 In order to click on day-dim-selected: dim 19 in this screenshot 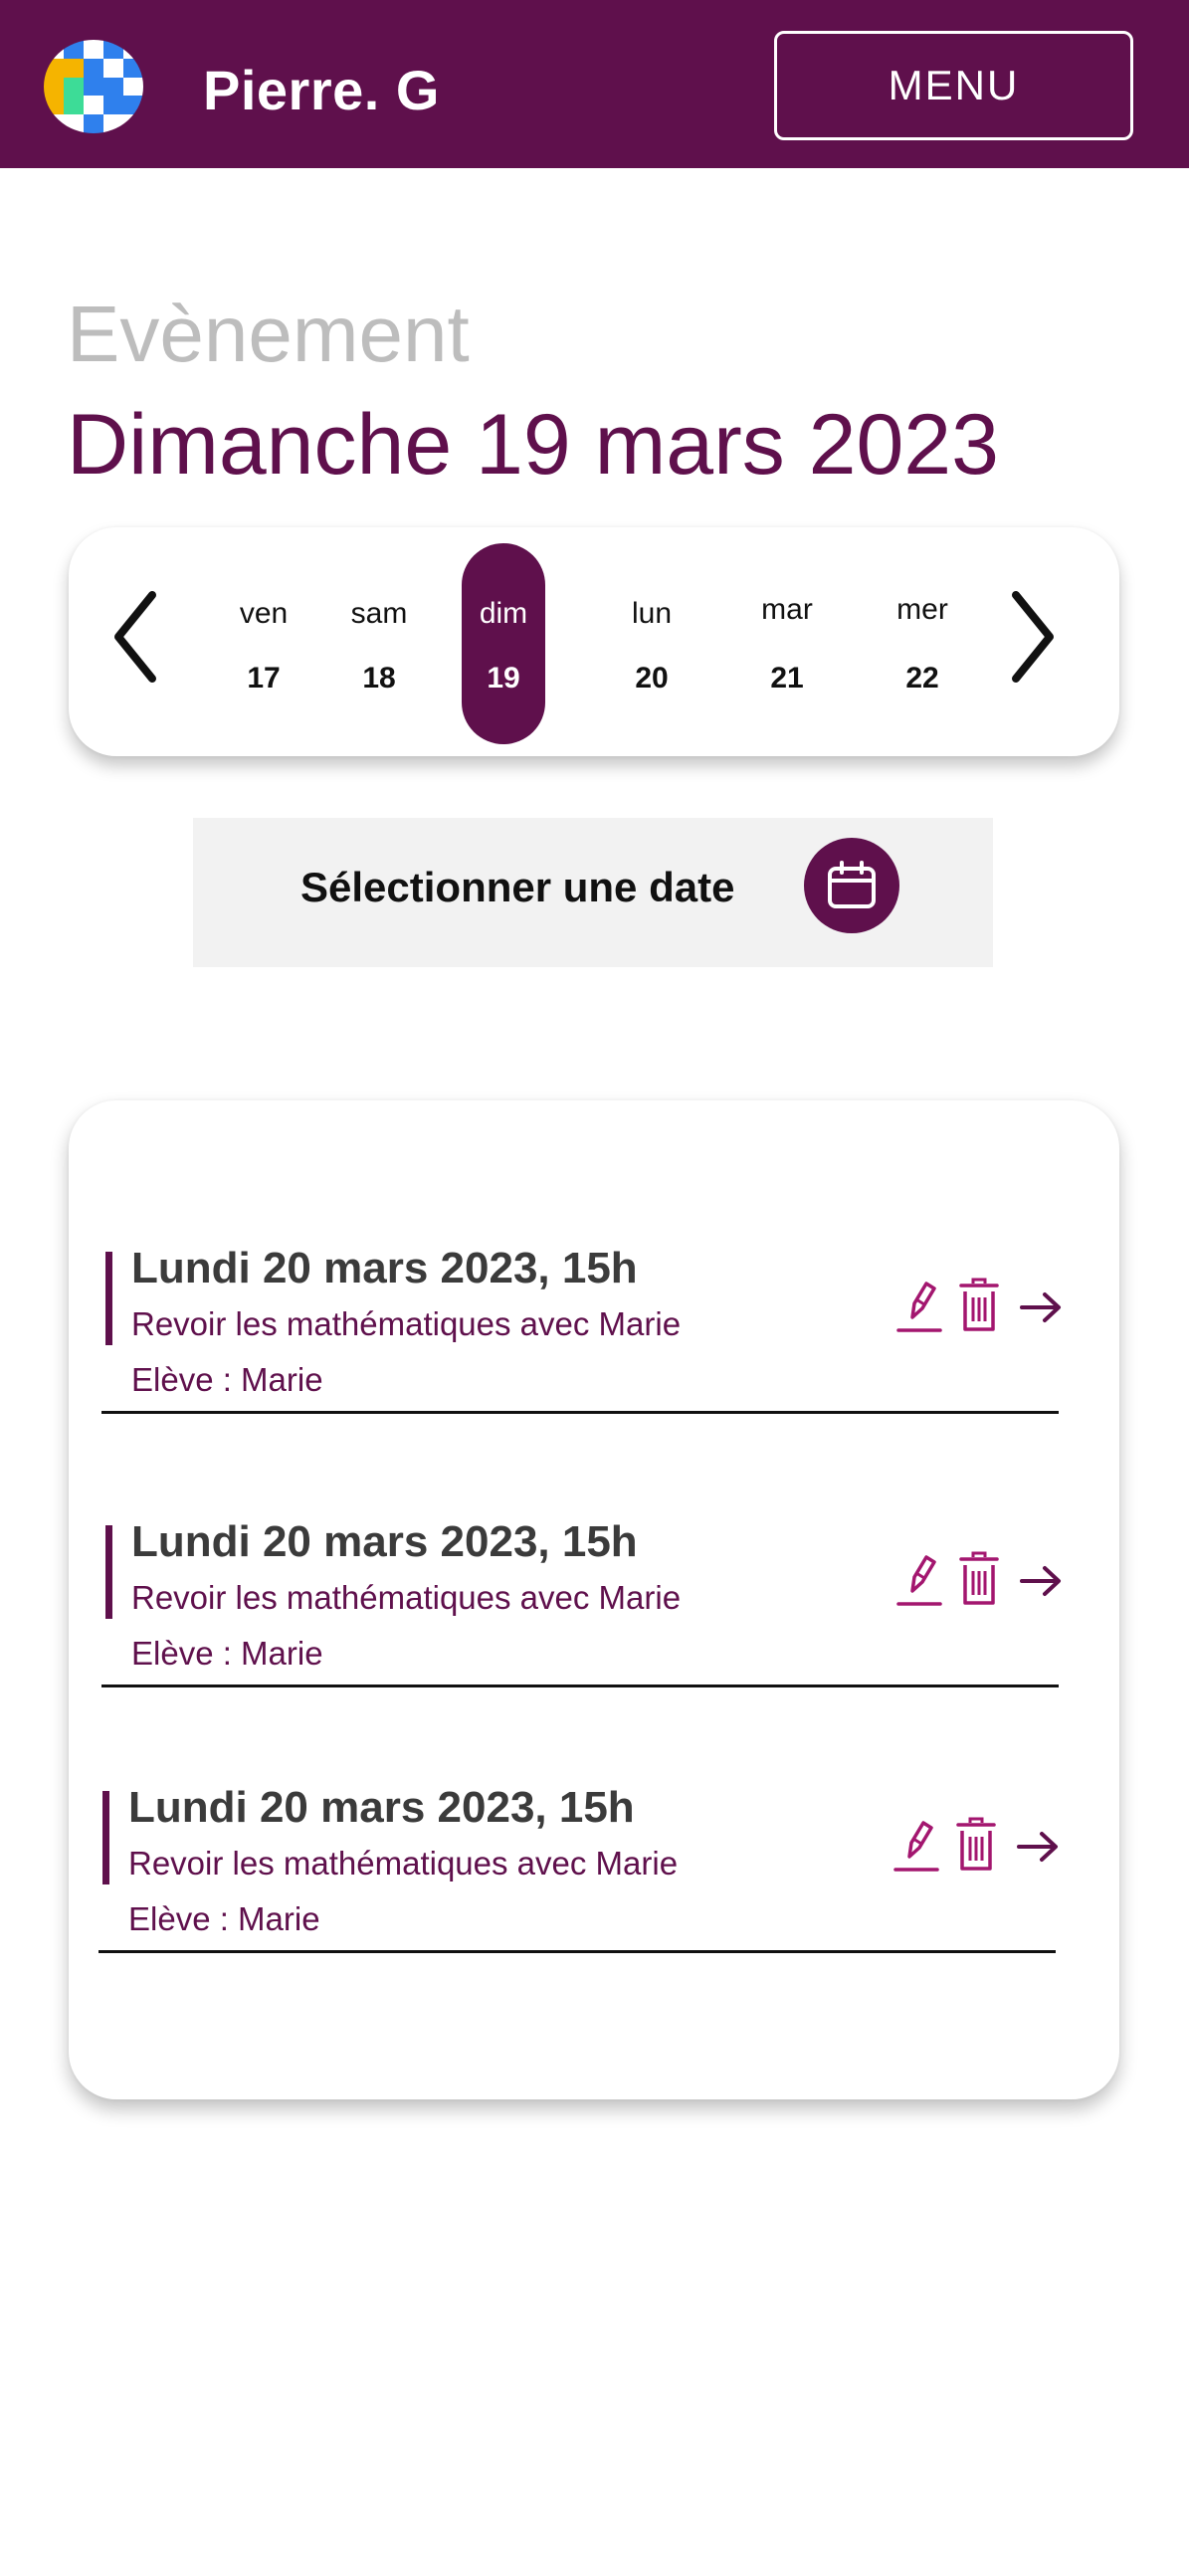, I will do `click(503, 641)`.